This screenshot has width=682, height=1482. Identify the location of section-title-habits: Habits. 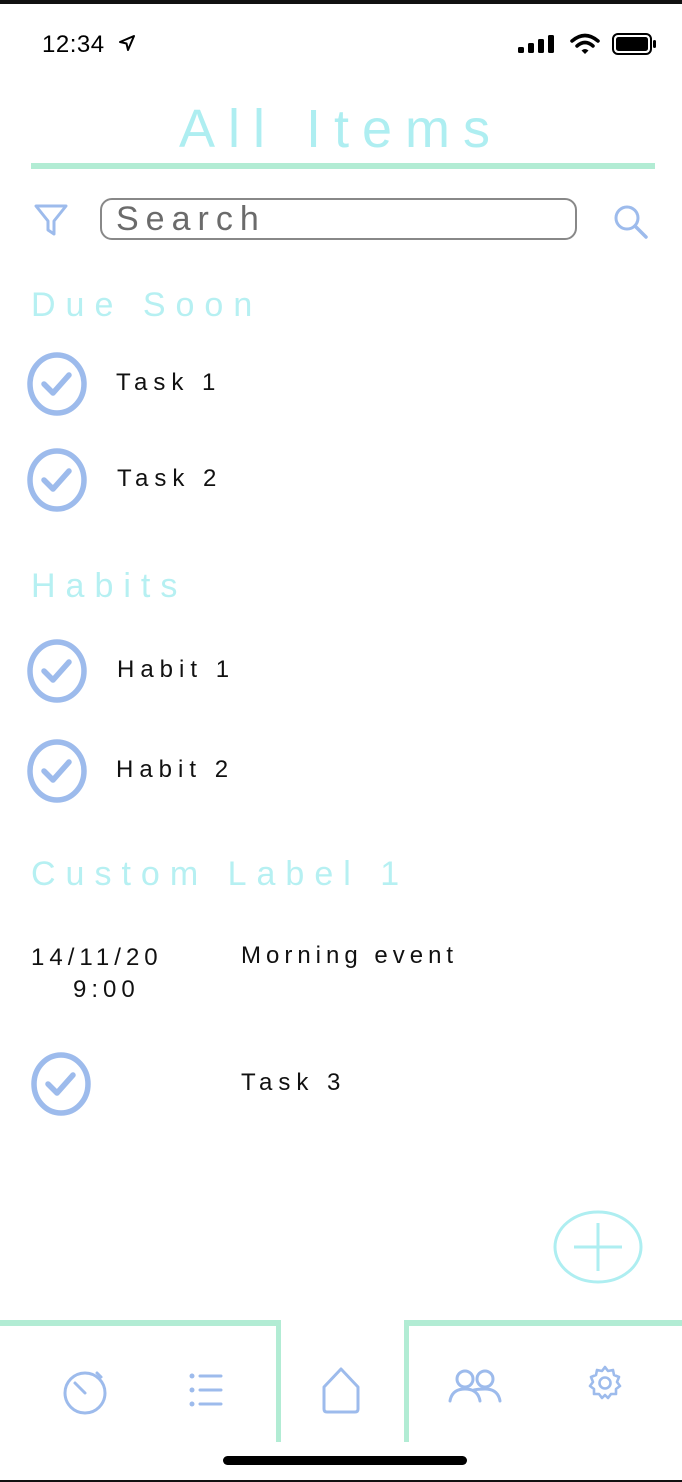
(109, 586).